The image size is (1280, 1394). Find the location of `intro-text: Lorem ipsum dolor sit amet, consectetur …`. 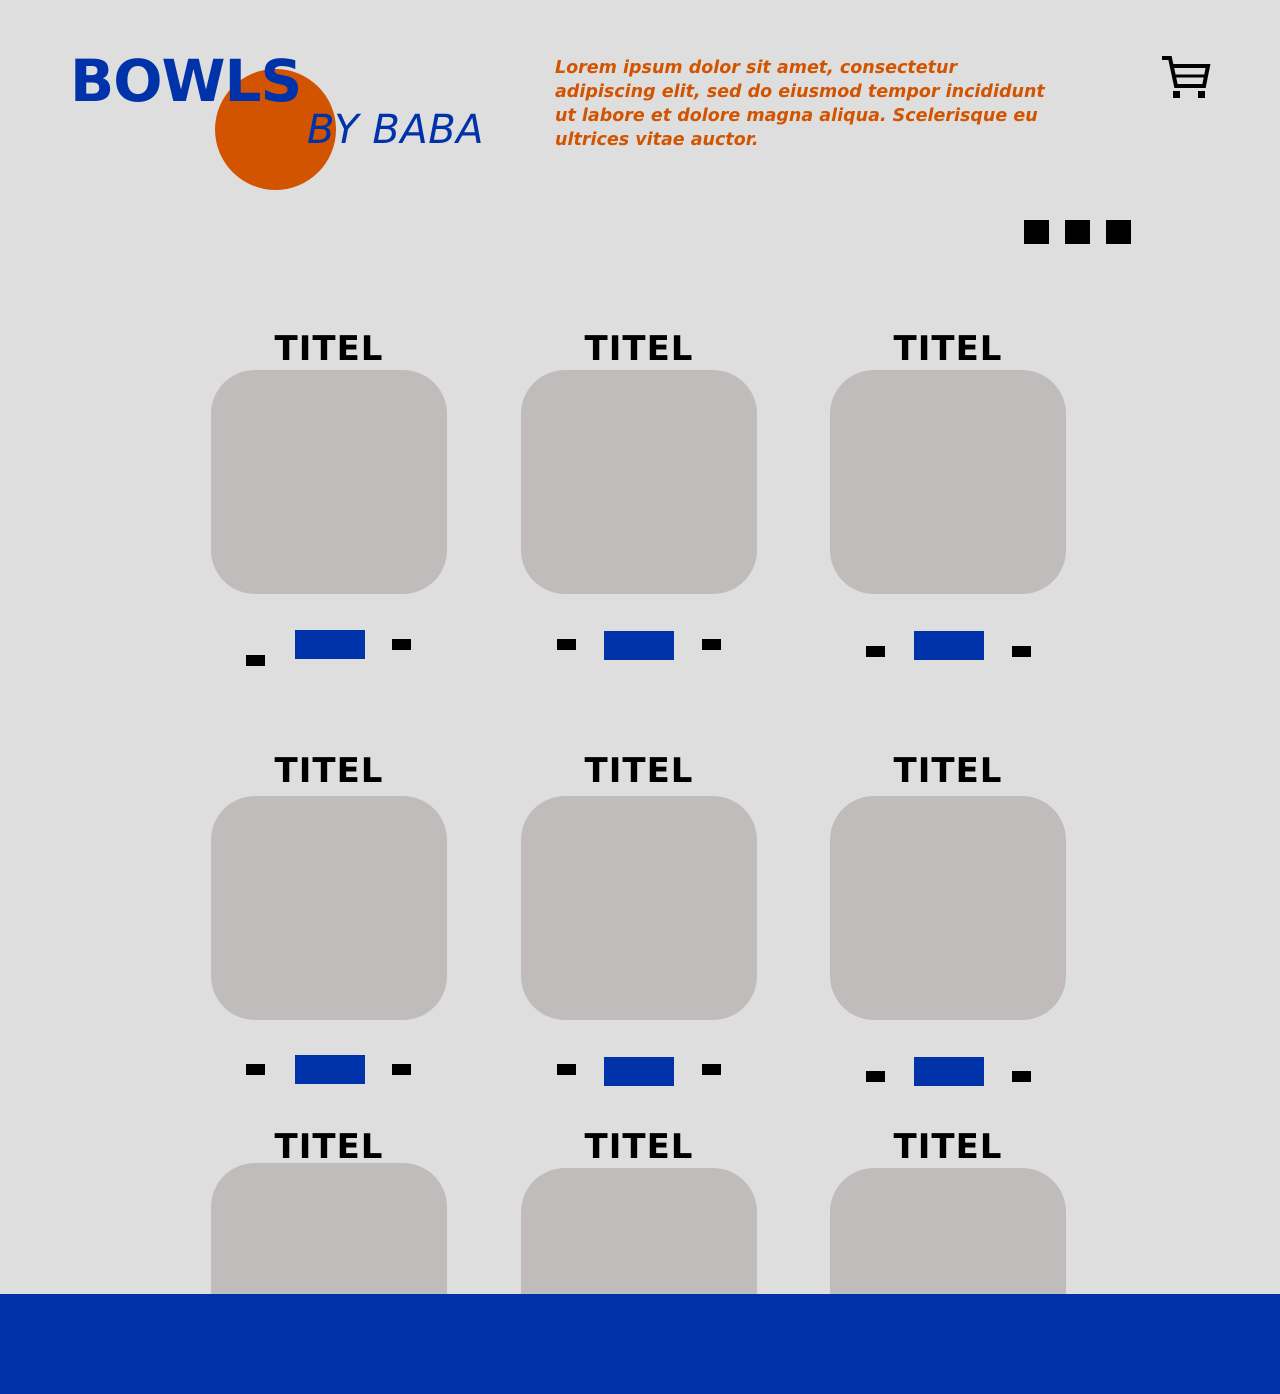

intro-text: Lorem ipsum dolor sit amet, consectetur … is located at coordinates (800, 104).